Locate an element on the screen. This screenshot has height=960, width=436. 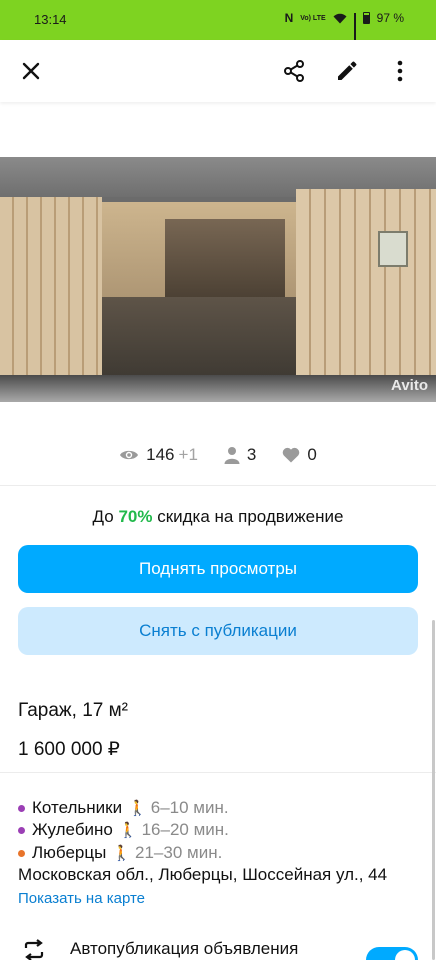
status-icons: N Vo) LTE 97 % is located at coordinates (344, 26).